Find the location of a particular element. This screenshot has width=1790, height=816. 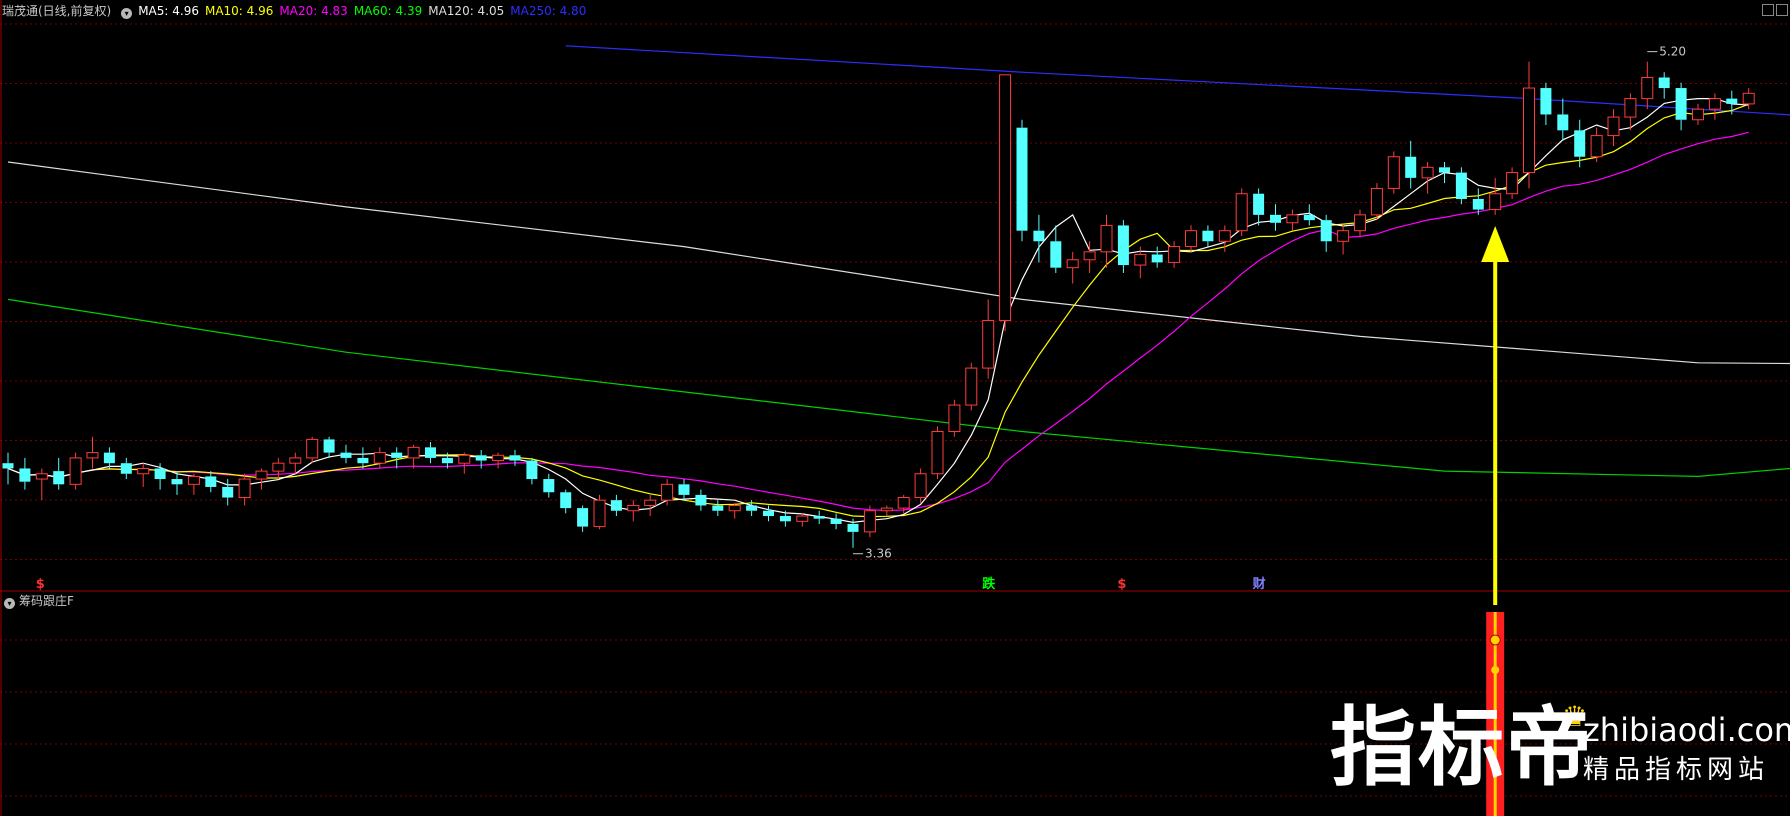

minimize-icon is located at coordinates (1768, 10).